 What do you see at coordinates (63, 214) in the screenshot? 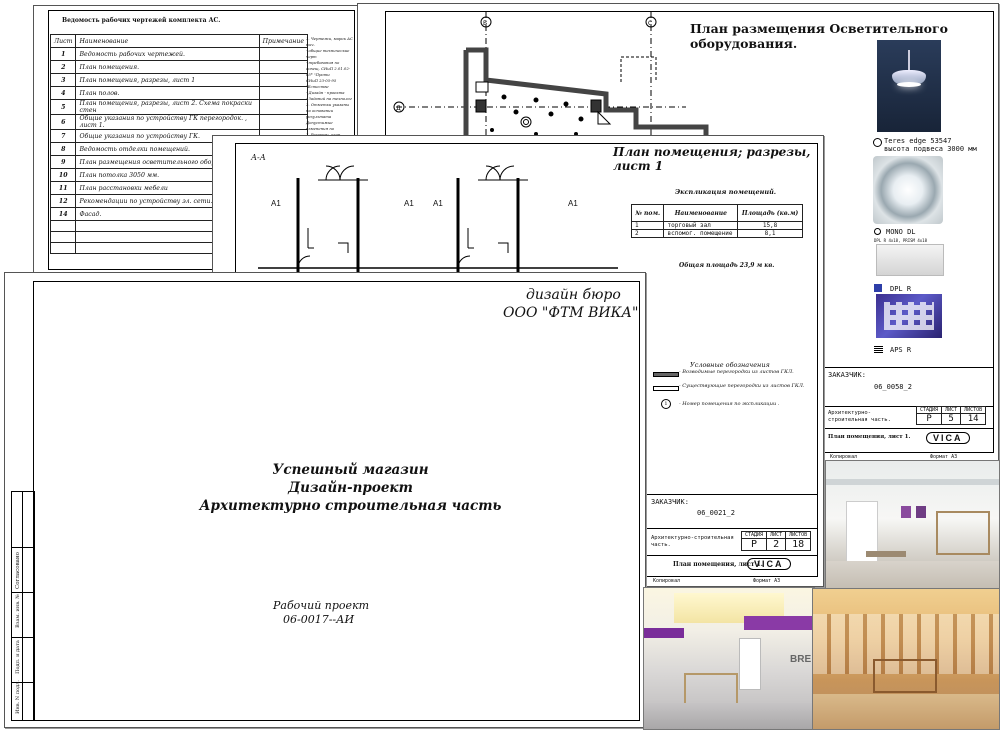
I see `row-num: 14` at bounding box center [63, 214].